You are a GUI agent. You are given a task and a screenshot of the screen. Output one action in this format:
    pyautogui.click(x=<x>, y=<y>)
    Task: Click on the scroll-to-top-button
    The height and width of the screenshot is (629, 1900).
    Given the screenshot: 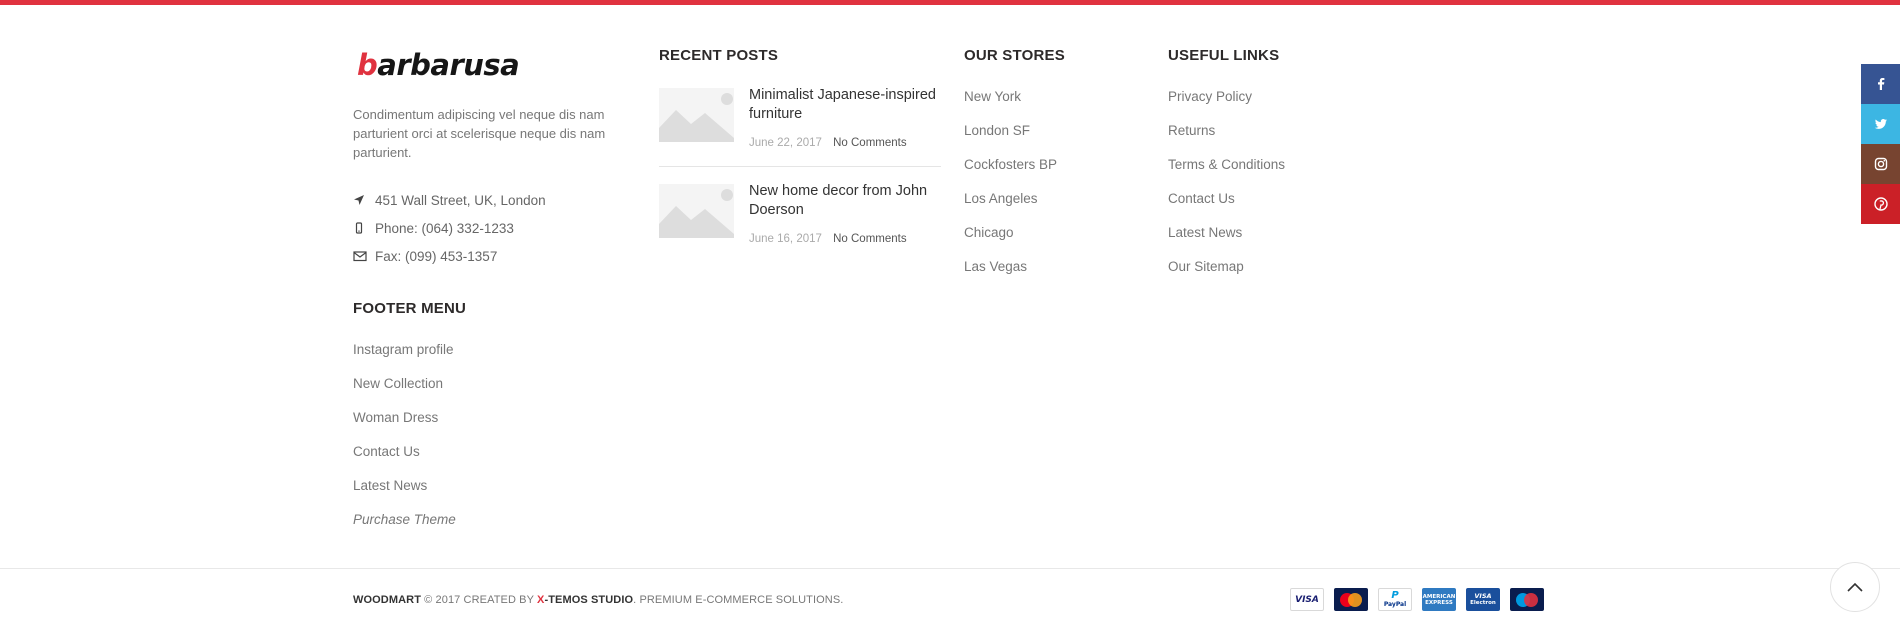 What is the action you would take?
    pyautogui.click(x=1855, y=587)
    